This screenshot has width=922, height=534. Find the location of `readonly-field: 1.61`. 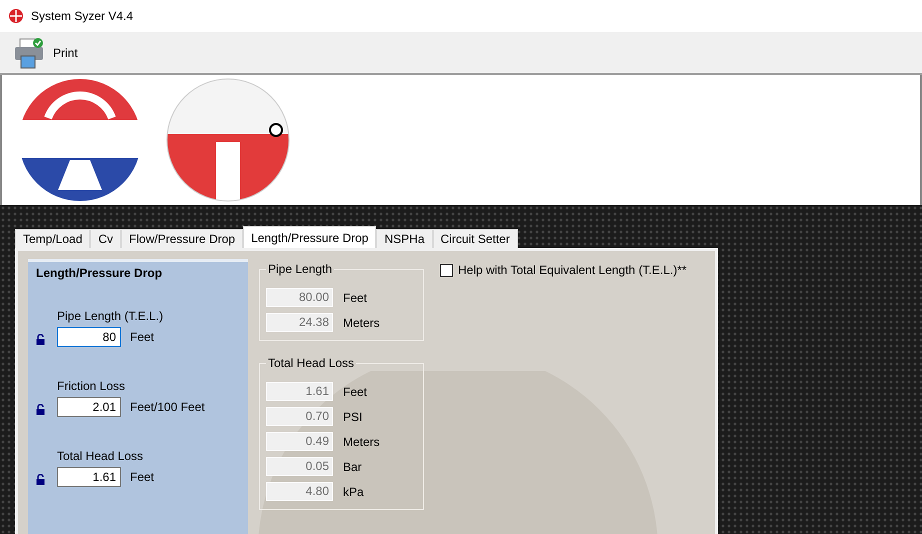

readonly-field: 1.61 is located at coordinates (299, 391).